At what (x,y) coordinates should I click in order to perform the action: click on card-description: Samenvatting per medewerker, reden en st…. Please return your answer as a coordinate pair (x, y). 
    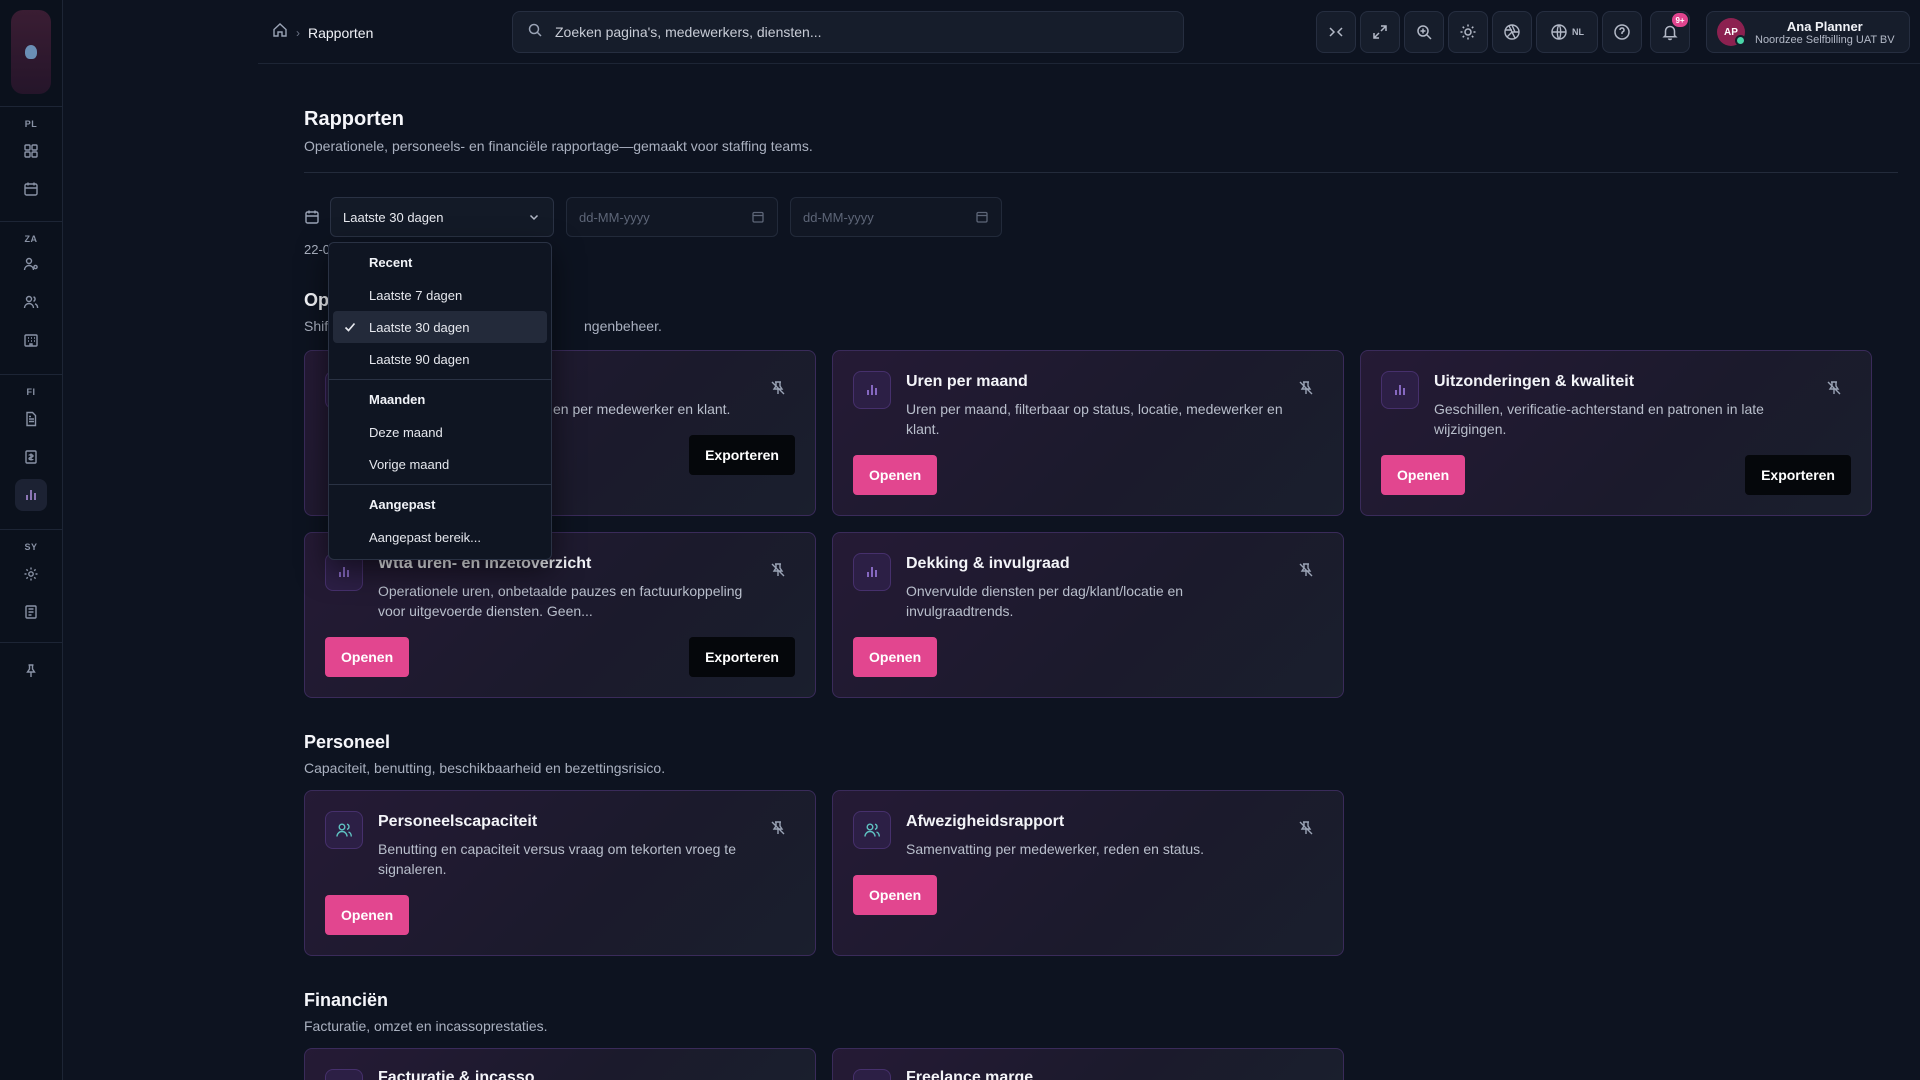
    Looking at the image, I should click on (1055, 849).